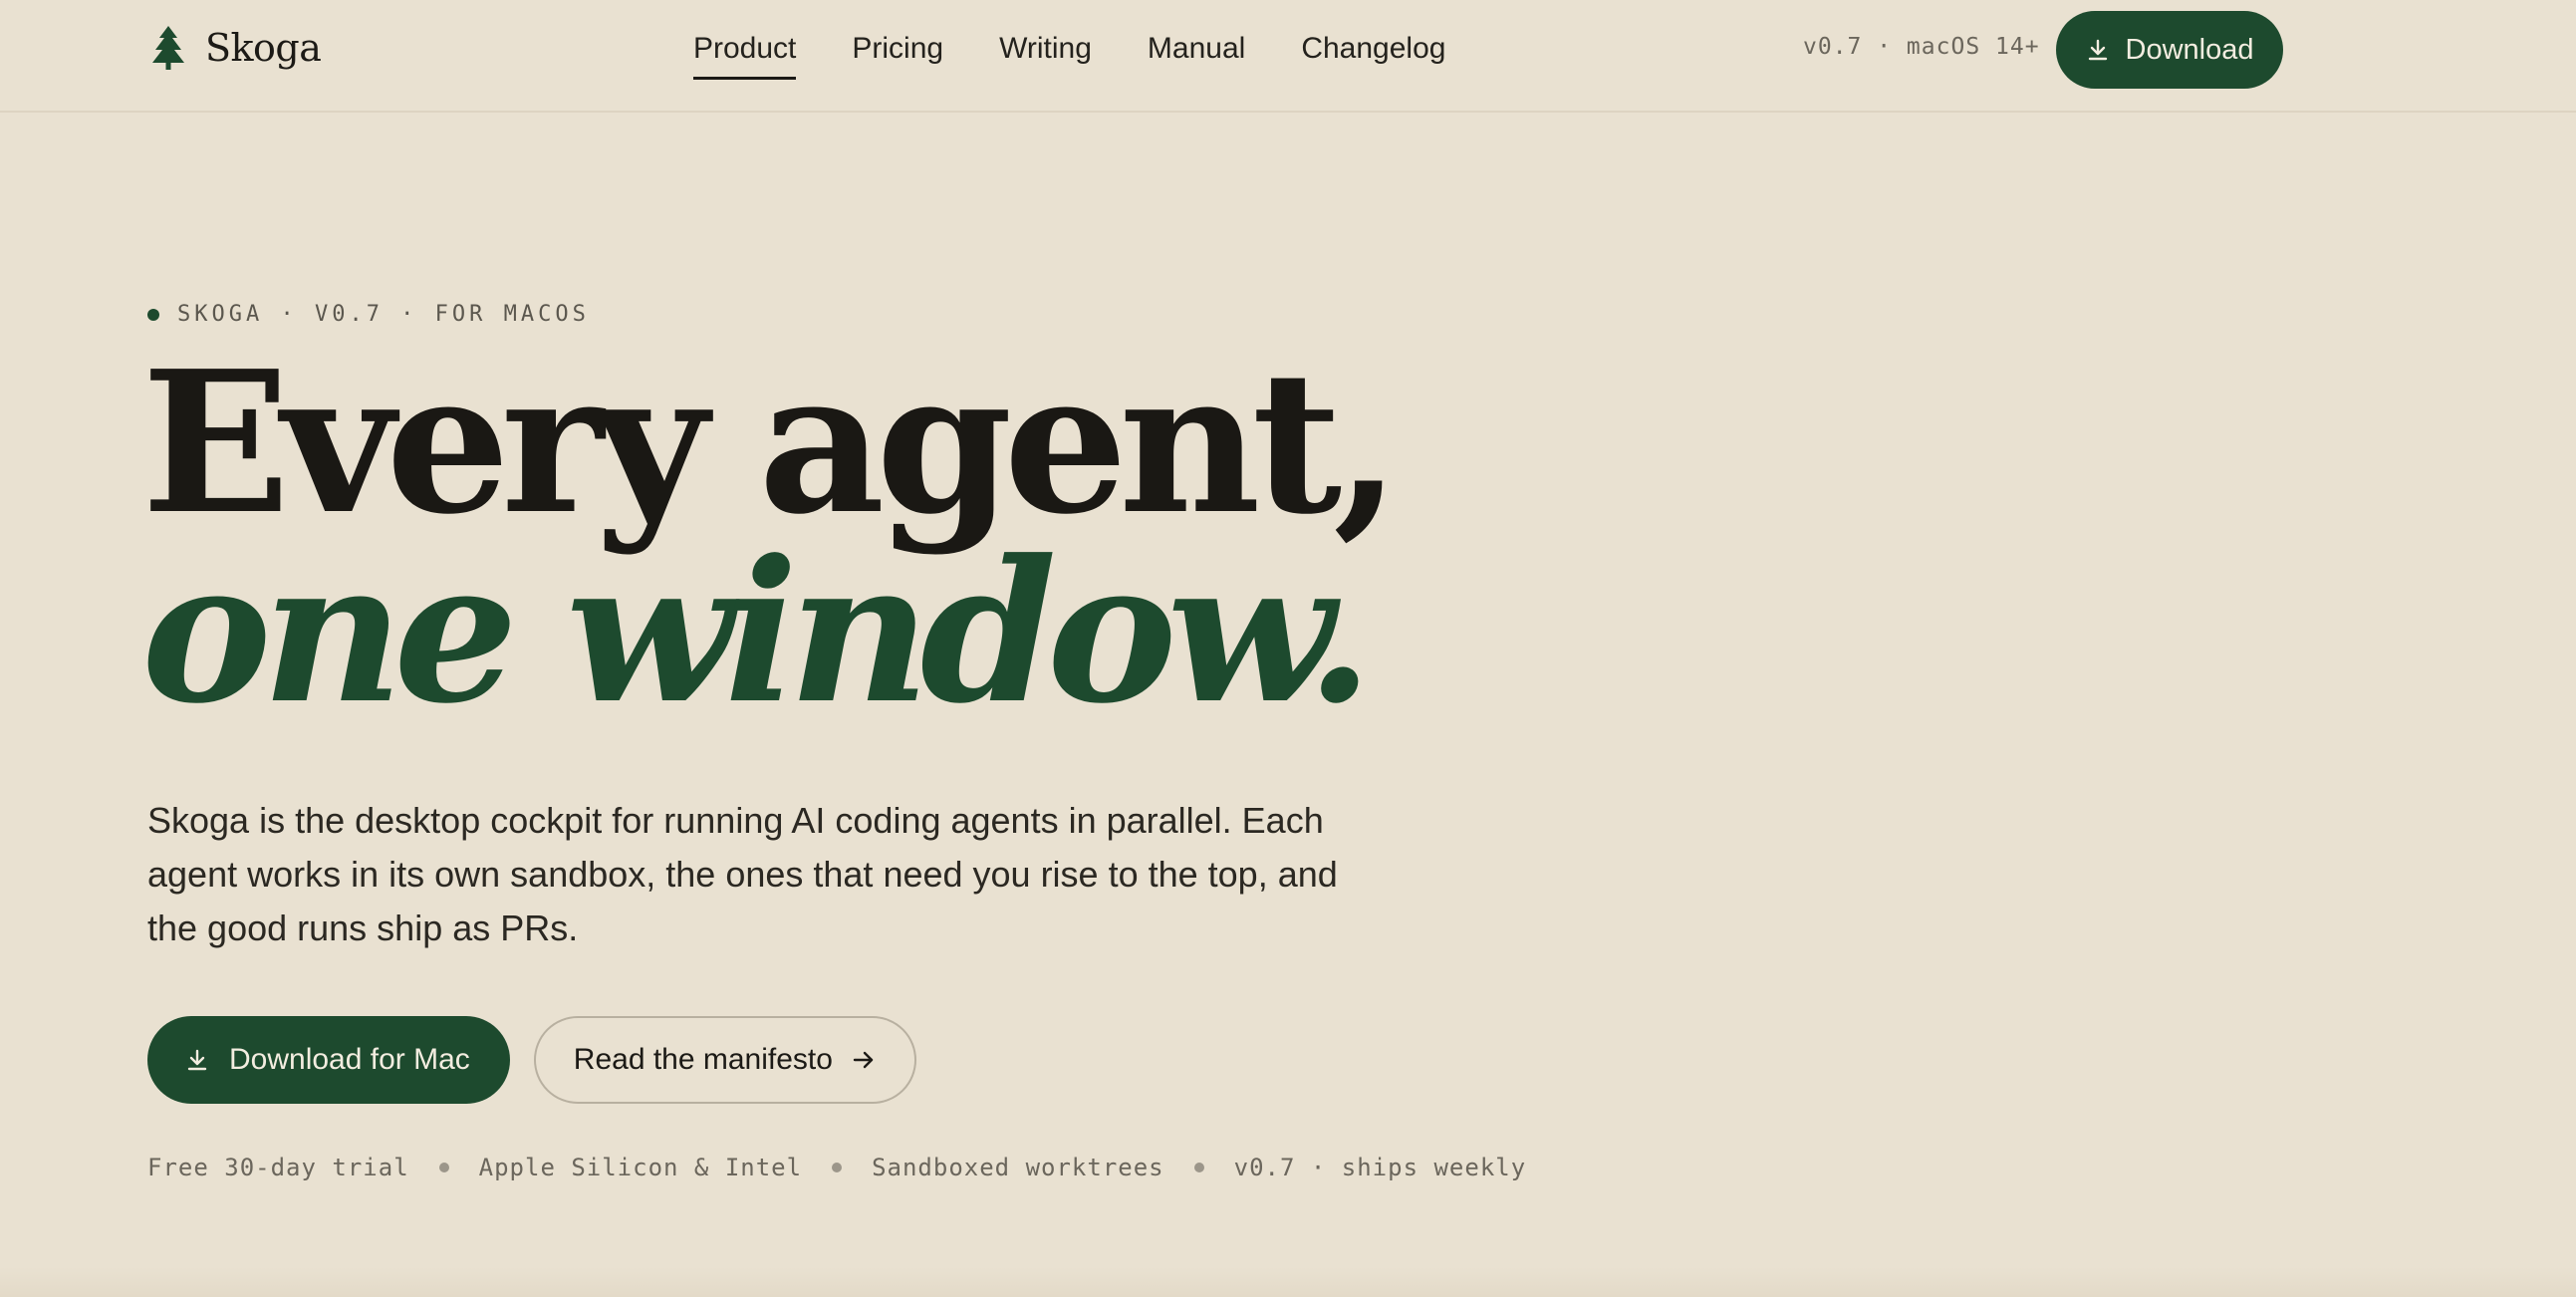 This screenshot has width=2576, height=1297. What do you see at coordinates (383, 315) in the screenshot?
I see `eyebrow-text: SKOGA · V0.7 · FOR MACOS` at bounding box center [383, 315].